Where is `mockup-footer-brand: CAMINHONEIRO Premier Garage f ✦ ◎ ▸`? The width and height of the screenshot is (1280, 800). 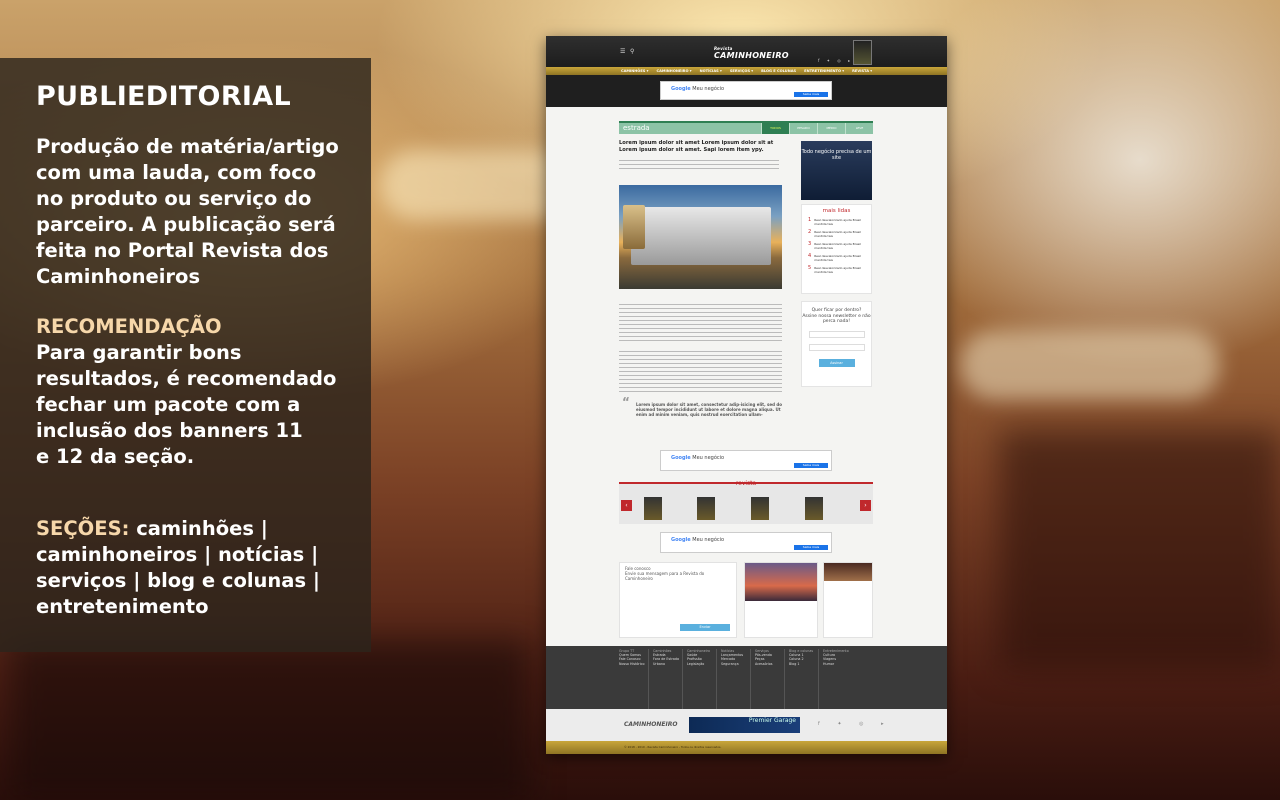
mockup-footer-brand: CAMINHONEIRO Premier Garage f ✦ ◎ ▸ is located at coordinates (746, 725).